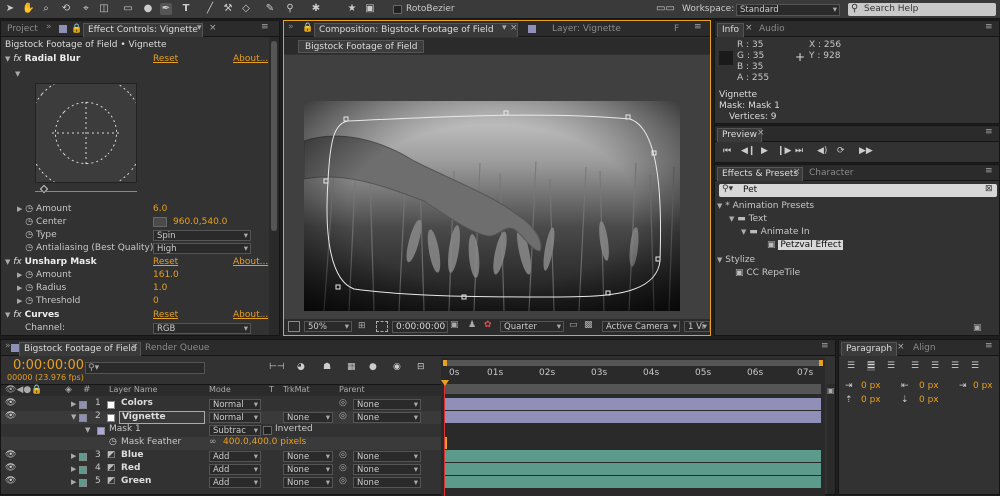 The image size is (1000, 496). What do you see at coordinates (727, 151) in the screenshot?
I see `first-frame-icon: ⏮` at bounding box center [727, 151].